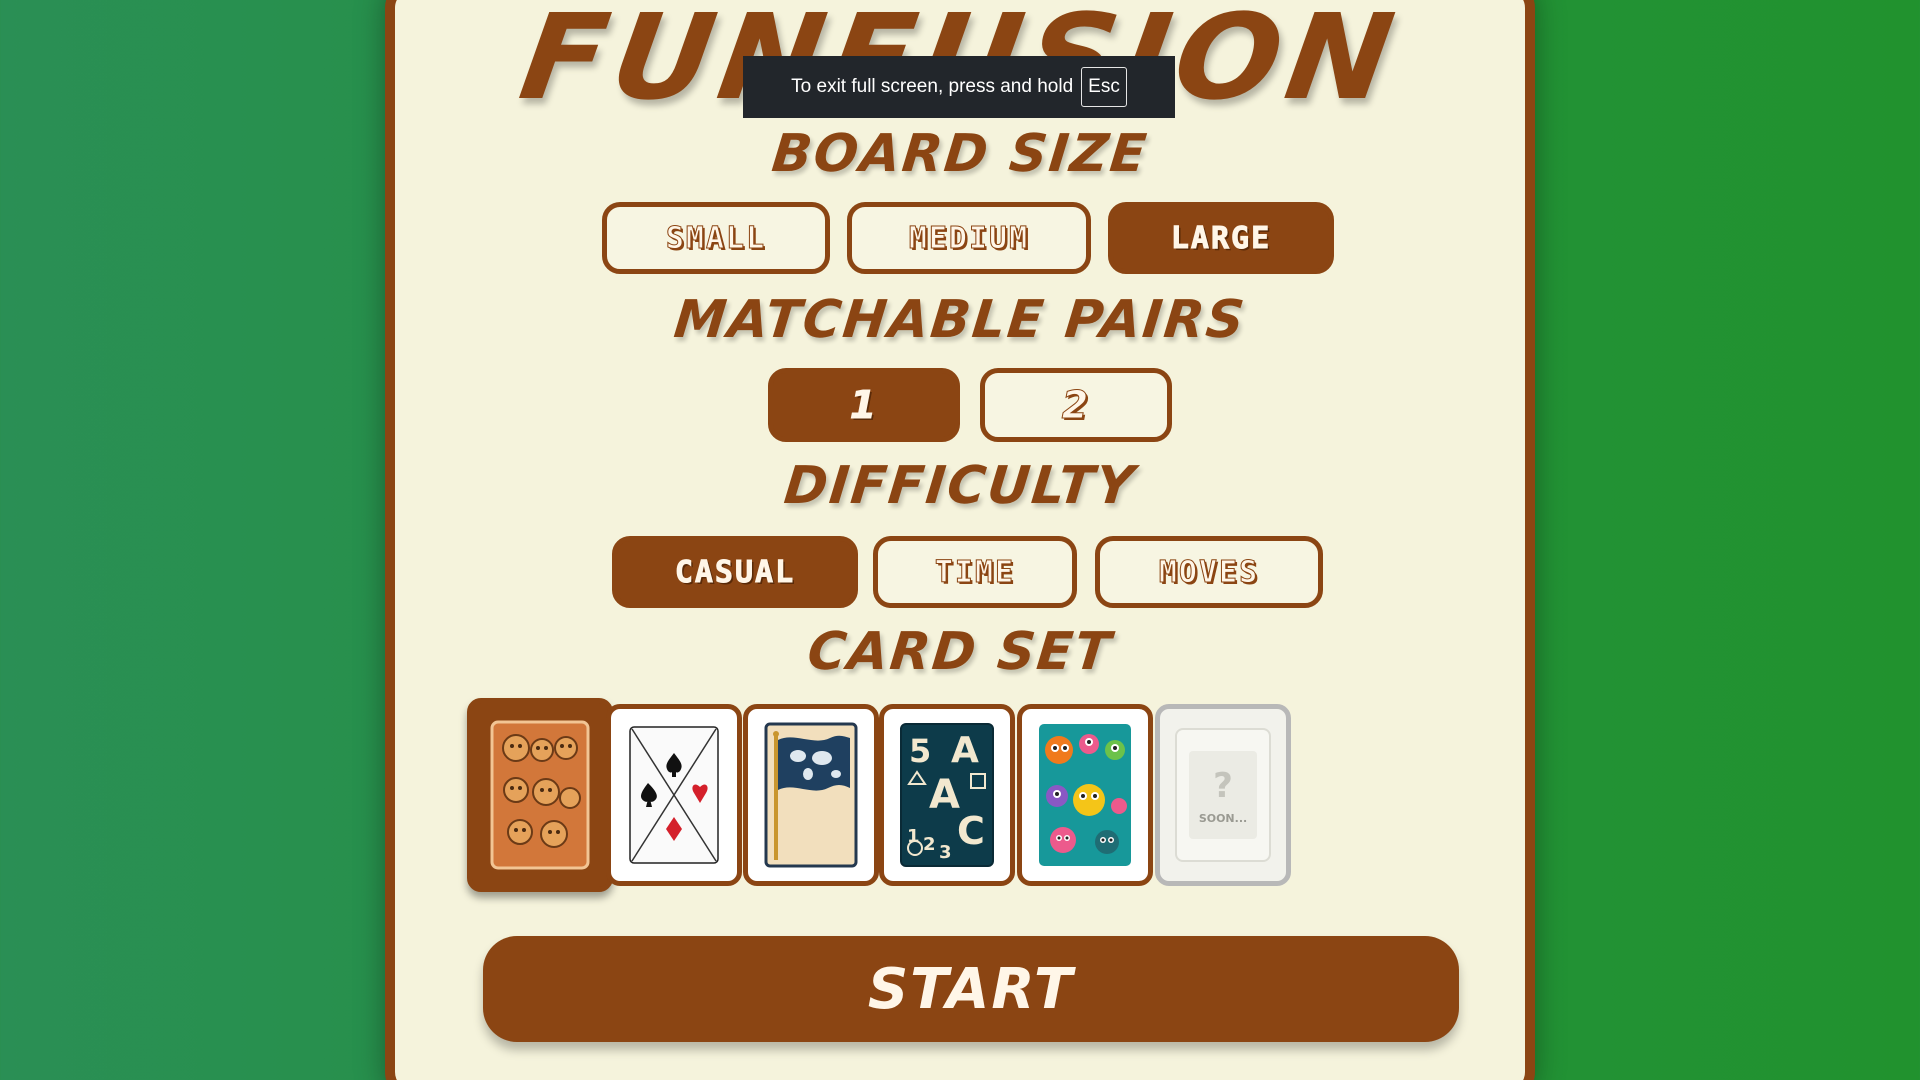  What do you see at coordinates (975, 572) in the screenshot?
I see `difficulty-time-button: TIME` at bounding box center [975, 572].